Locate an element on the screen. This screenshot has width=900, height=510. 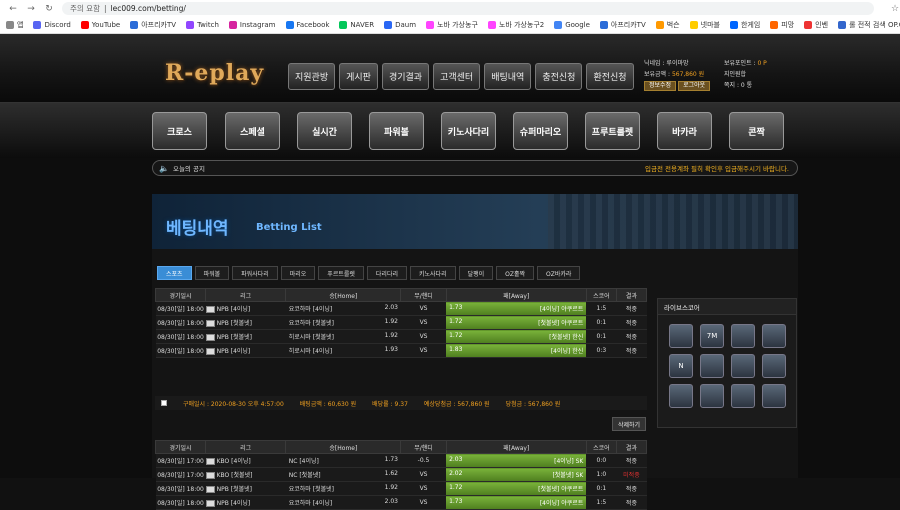
category-tab: 달팽이 is located at coordinates (476, 273).